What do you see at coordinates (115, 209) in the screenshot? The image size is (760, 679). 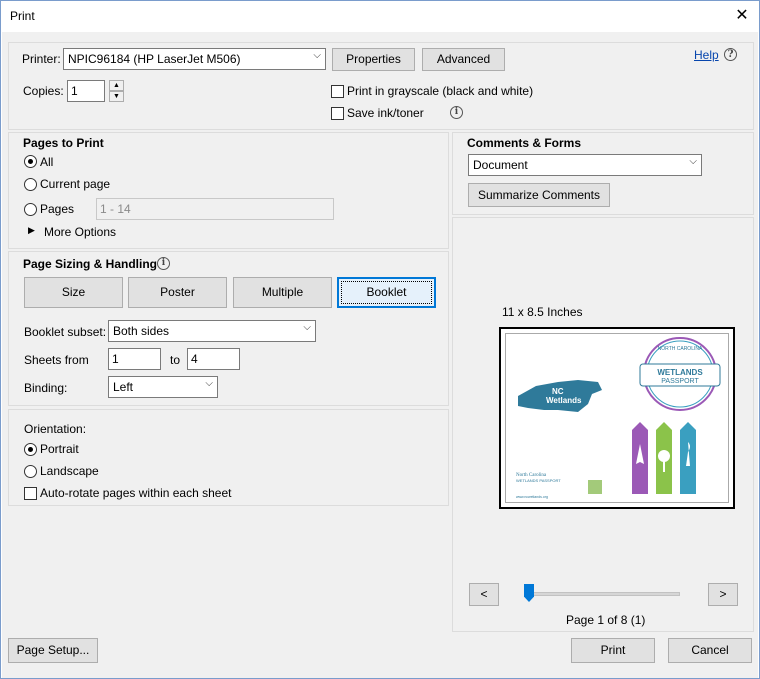 I see `pages-range-value: 1 - 14` at bounding box center [115, 209].